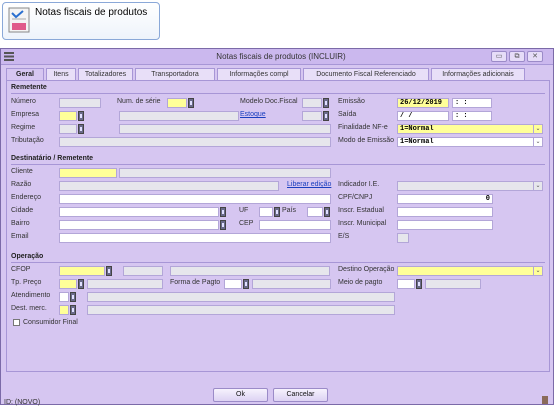 Image resolution: width=554 pixels, height=406 pixels. I want to click on cpf-cnpj-field: 0, so click(445, 199).